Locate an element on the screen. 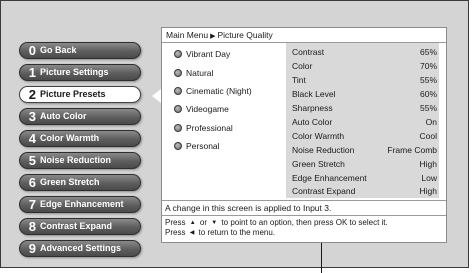 This screenshot has height=273, width=472. left-arrow-icon: ◀ is located at coordinates (192, 233).